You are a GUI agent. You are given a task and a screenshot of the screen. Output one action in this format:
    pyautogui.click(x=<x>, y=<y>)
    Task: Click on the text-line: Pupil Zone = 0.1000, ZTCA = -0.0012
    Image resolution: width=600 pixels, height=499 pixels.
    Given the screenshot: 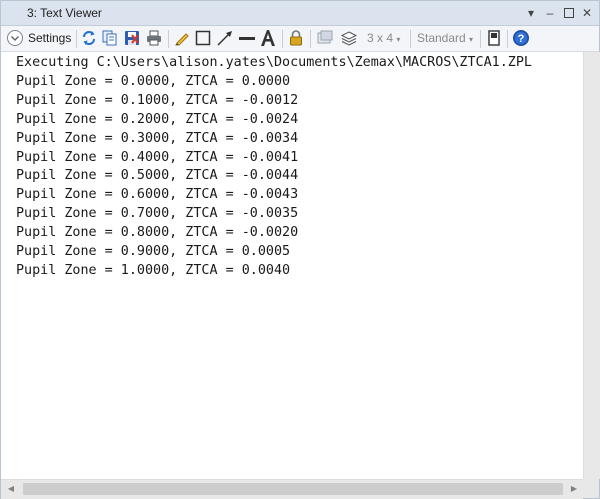 What is the action you would take?
    pyautogui.click(x=157, y=100)
    